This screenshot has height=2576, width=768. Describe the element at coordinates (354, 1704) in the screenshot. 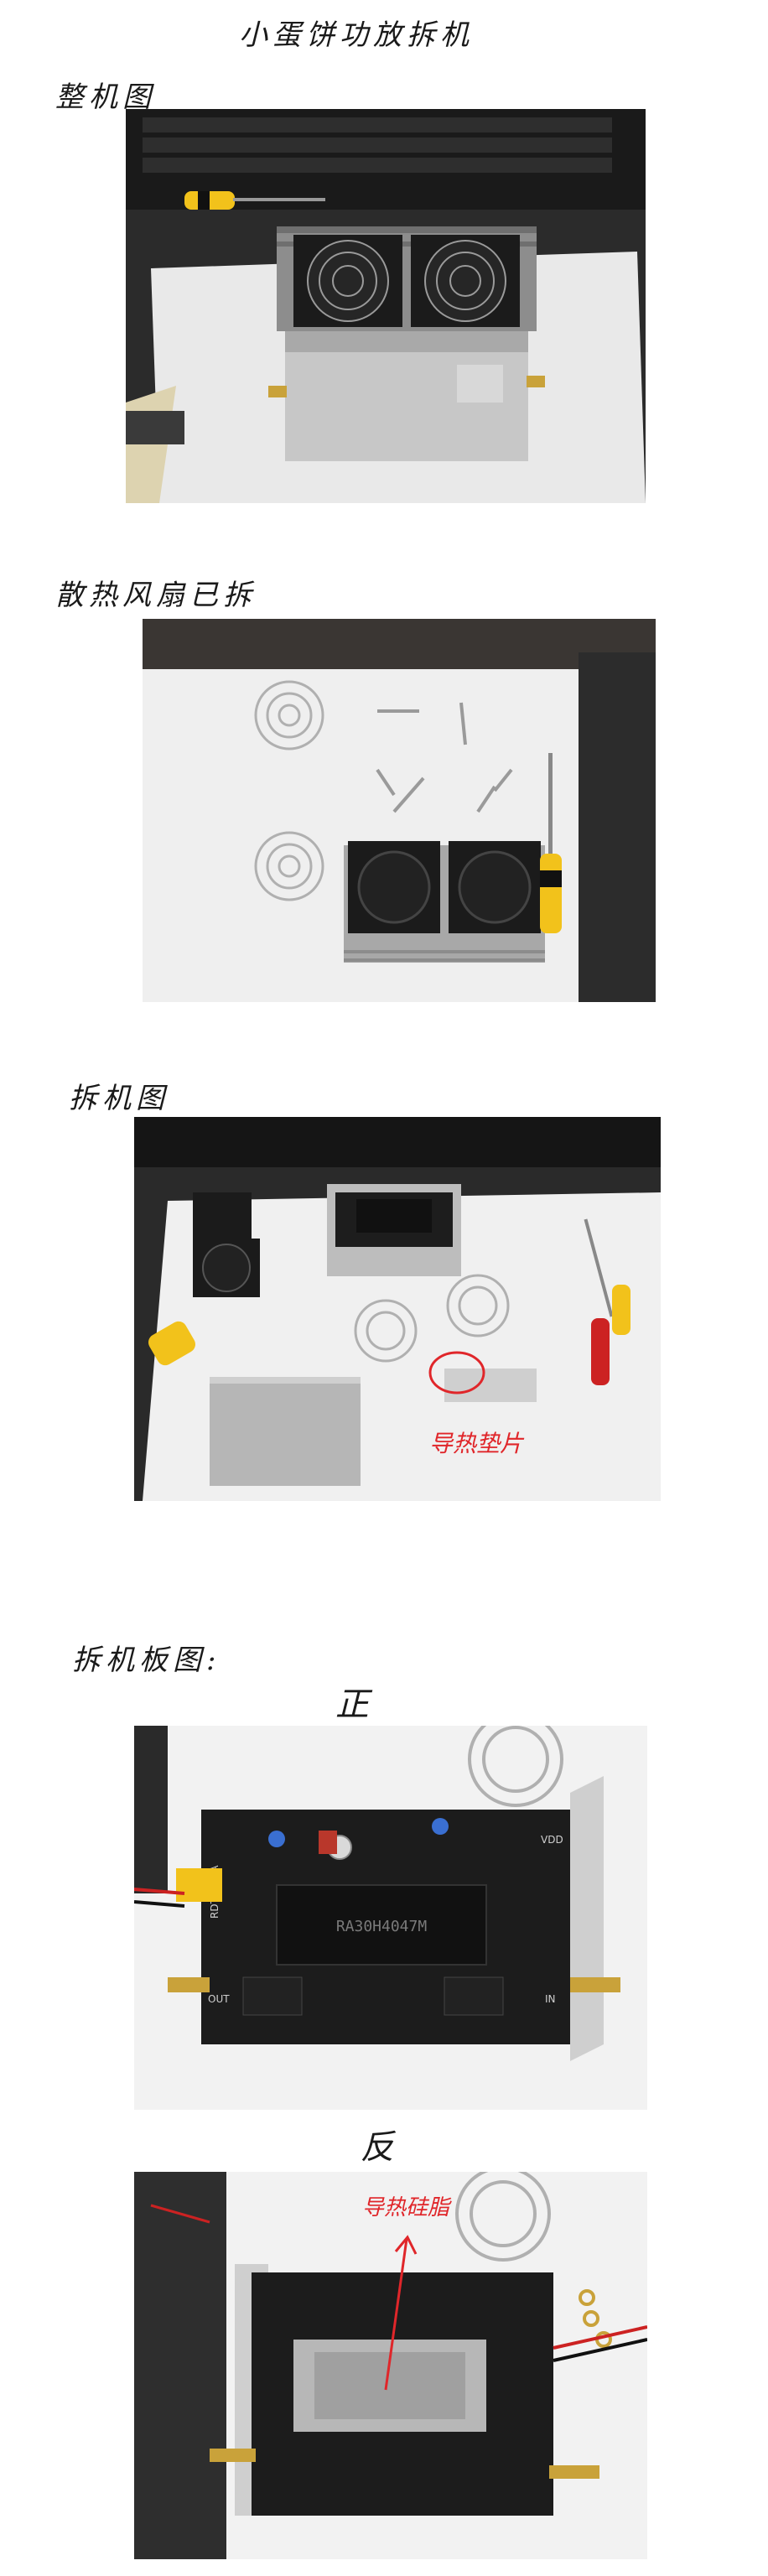

I see `label-front-side: 正` at that location.